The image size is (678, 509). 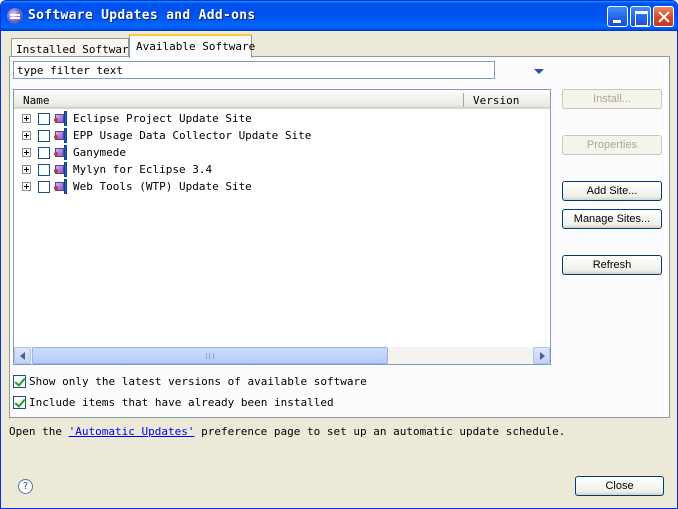 I want to click on tree-row: Web Tools (WTP) Update Site, so click(x=282, y=186).